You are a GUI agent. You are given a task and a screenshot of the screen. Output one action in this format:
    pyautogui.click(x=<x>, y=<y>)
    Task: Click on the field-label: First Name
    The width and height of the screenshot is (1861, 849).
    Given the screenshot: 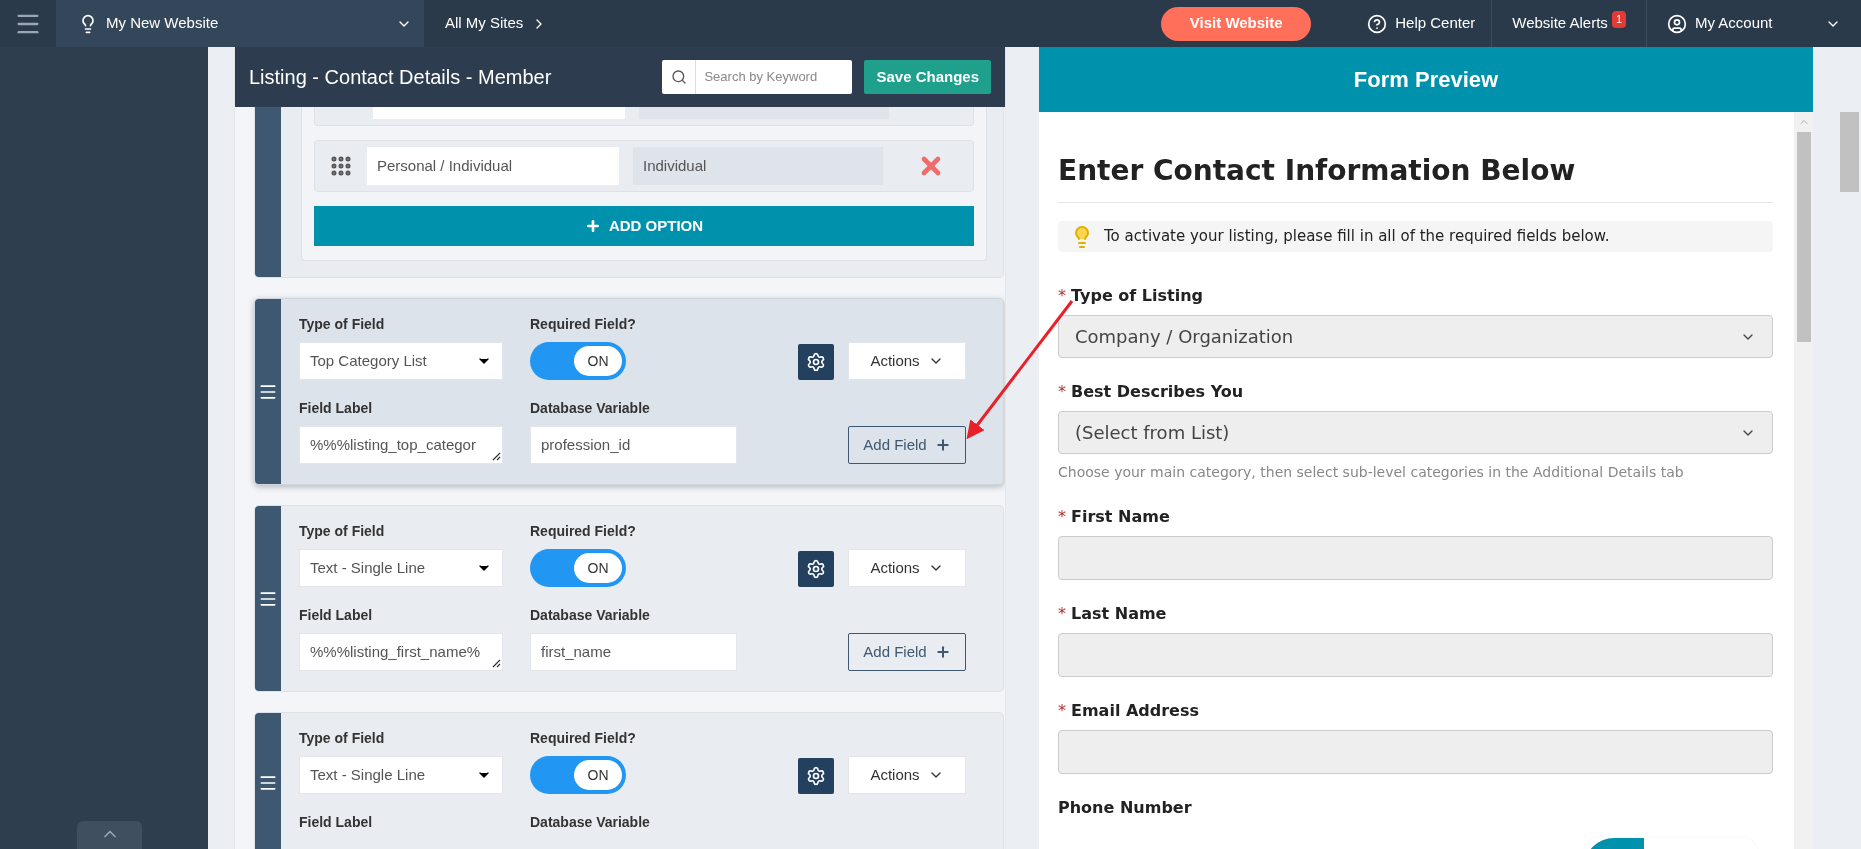 What is the action you would take?
    pyautogui.click(x=1120, y=517)
    